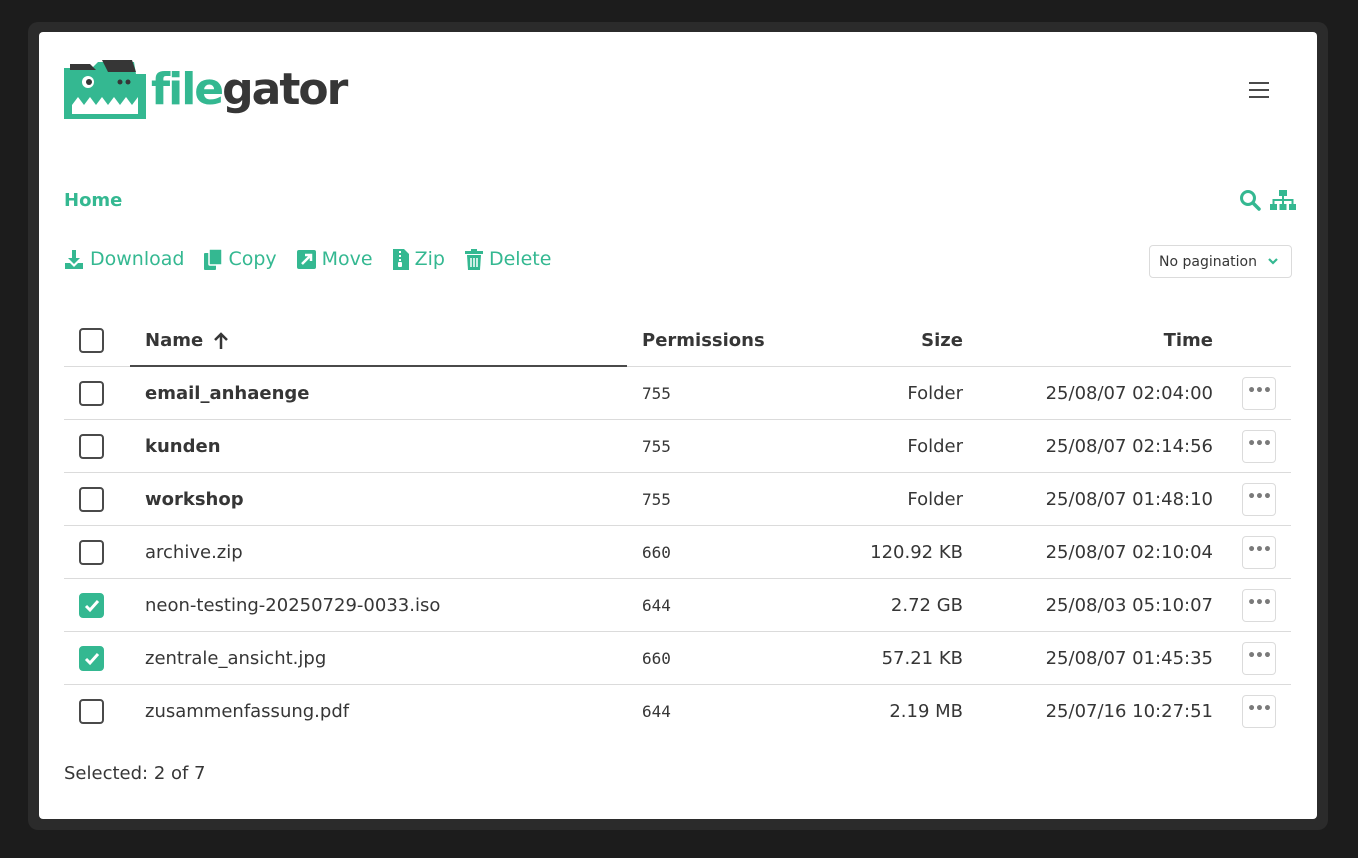 The image size is (1358, 858). I want to click on zip-label: Zip, so click(429, 259).